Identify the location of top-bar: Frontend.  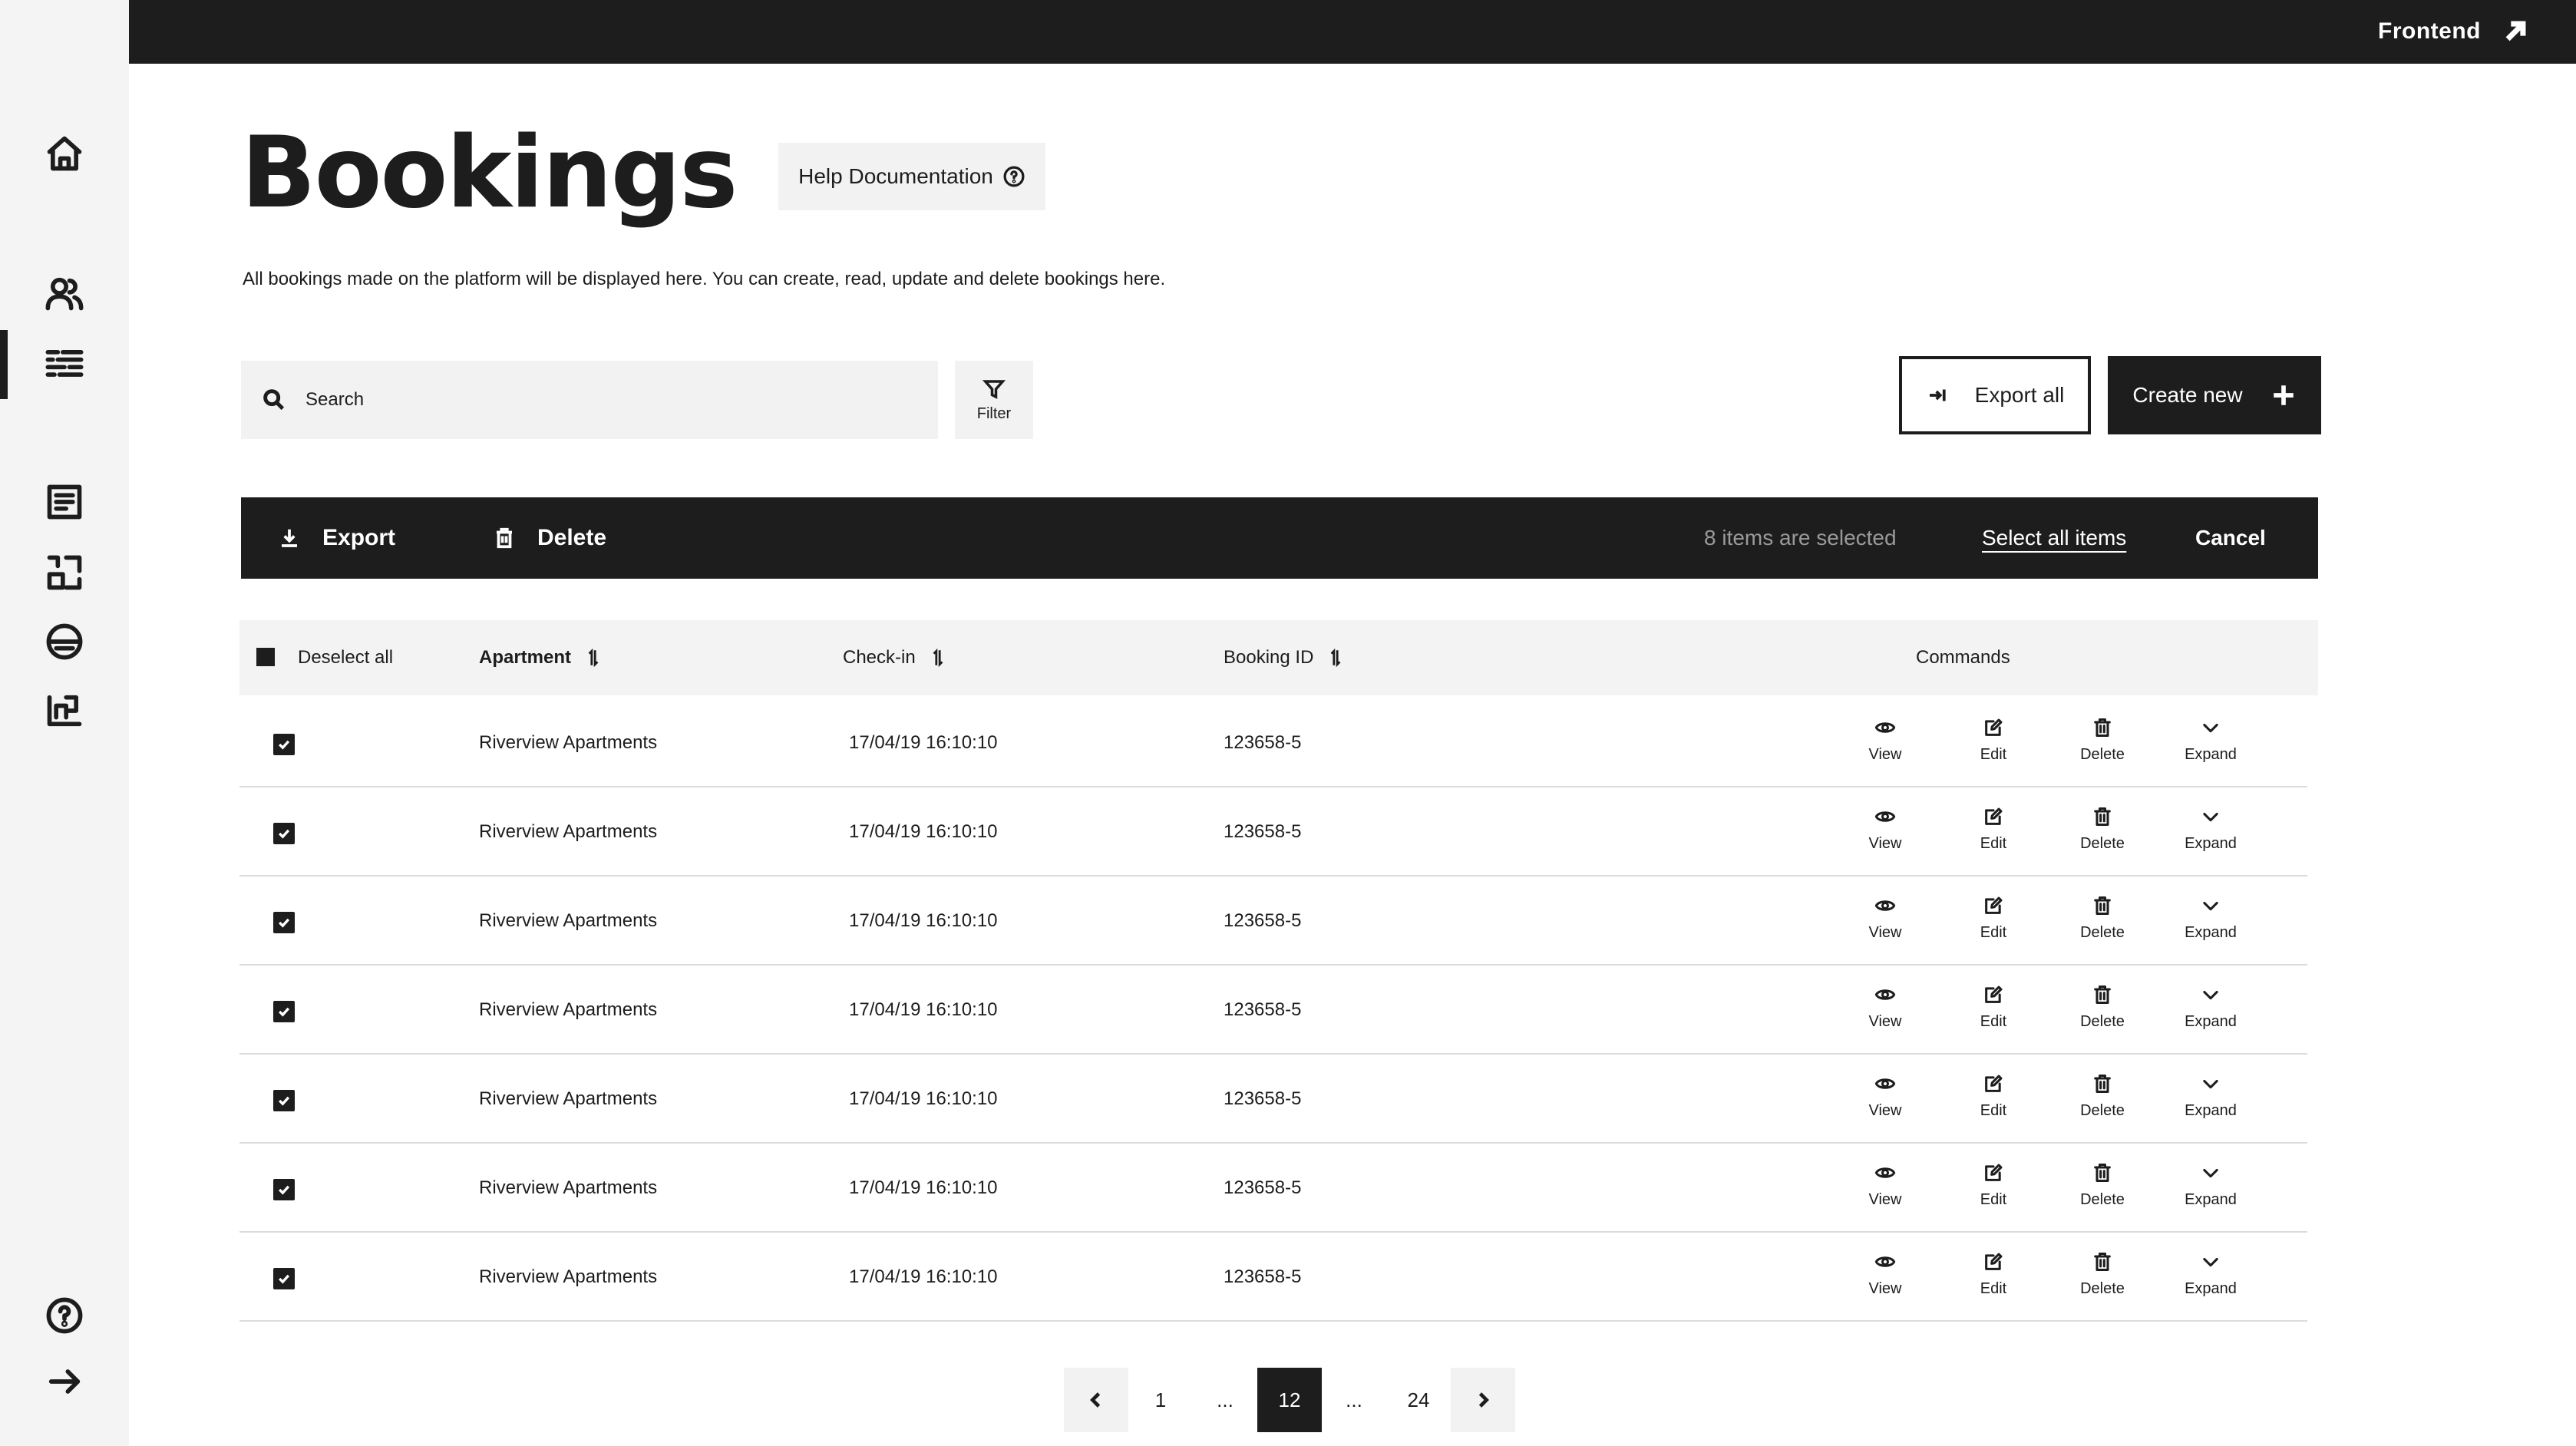
(1352, 32).